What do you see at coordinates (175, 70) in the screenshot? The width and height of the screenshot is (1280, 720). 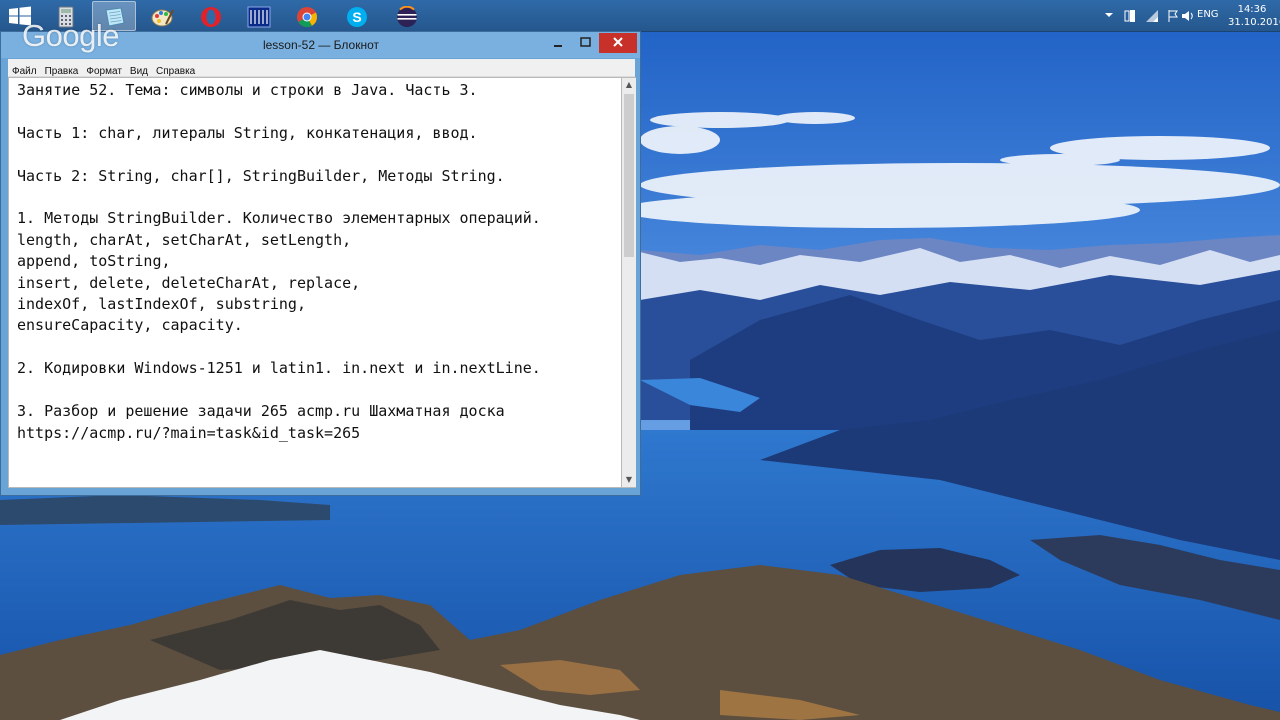 I see `menu-help: Справка` at bounding box center [175, 70].